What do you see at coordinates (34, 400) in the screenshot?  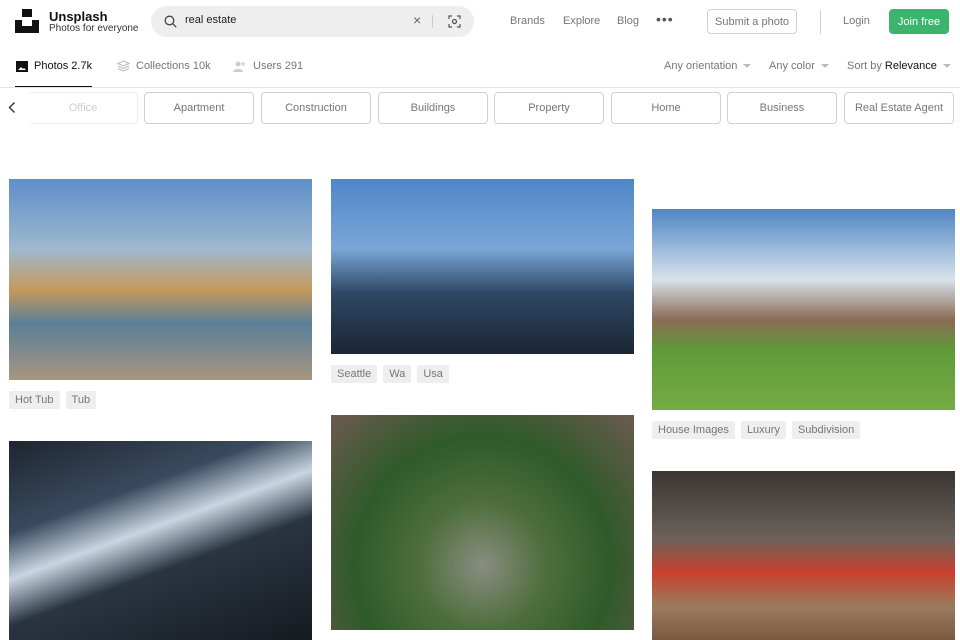 I see `tag-hot-tub: Hot Tub` at bounding box center [34, 400].